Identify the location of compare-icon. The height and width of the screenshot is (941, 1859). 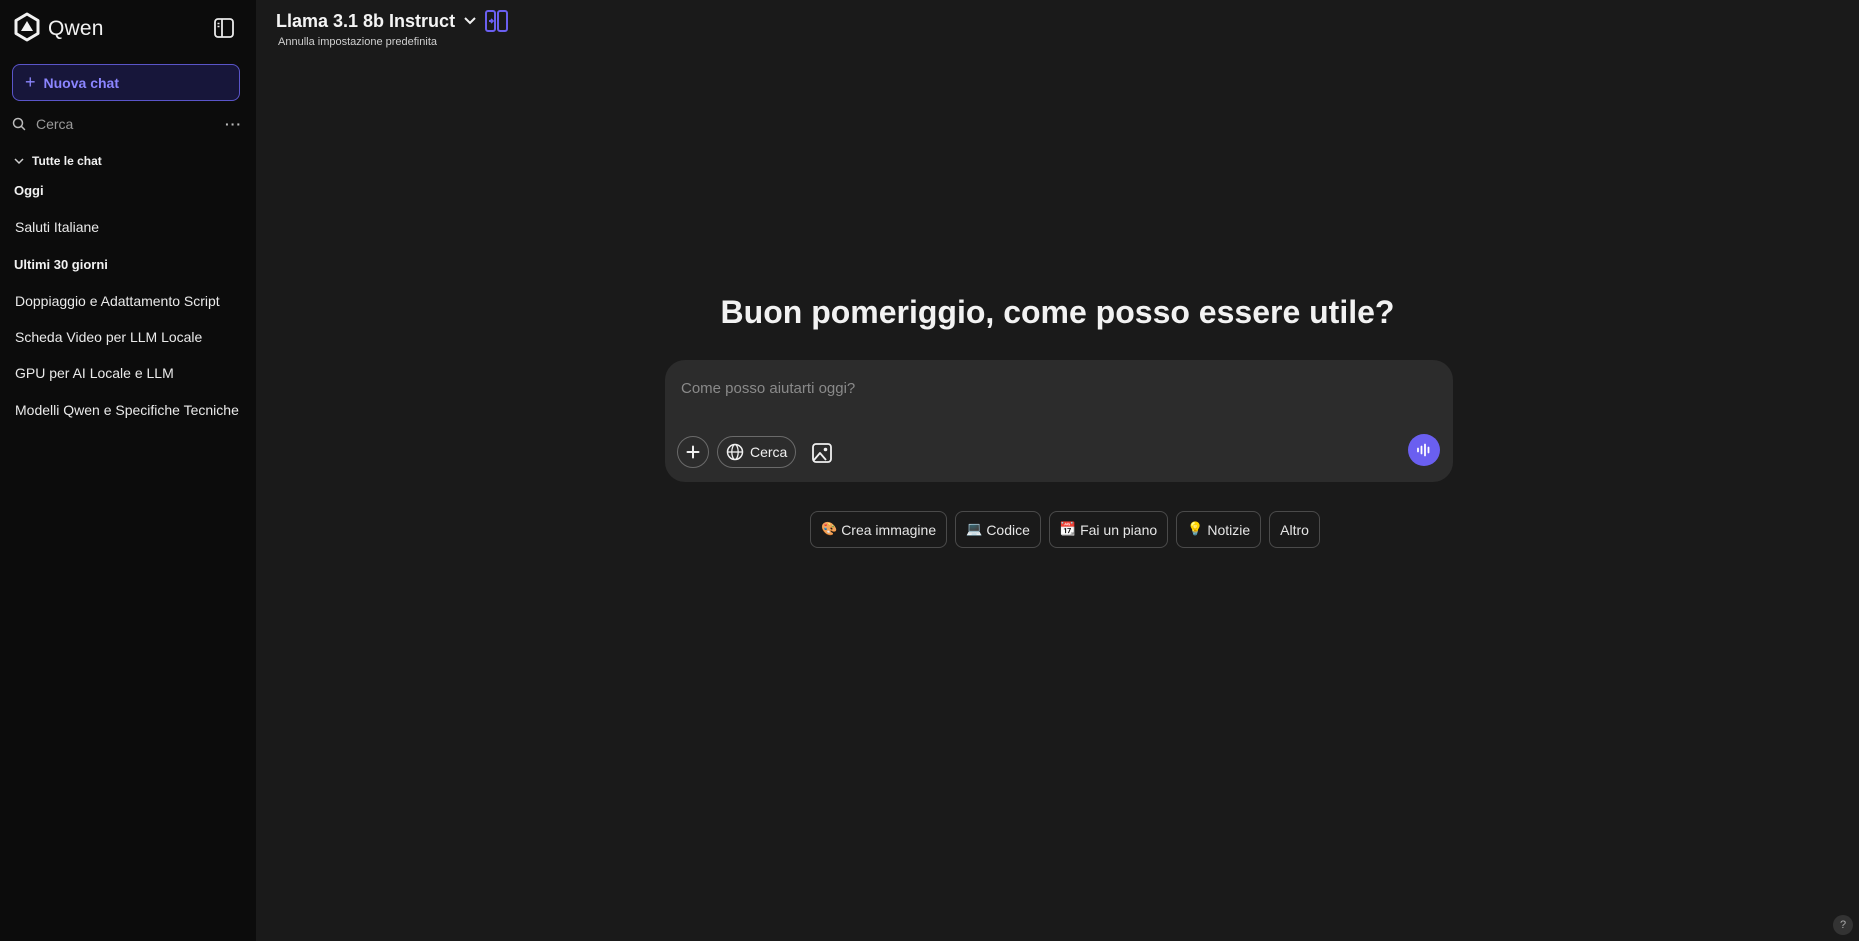
(496, 21).